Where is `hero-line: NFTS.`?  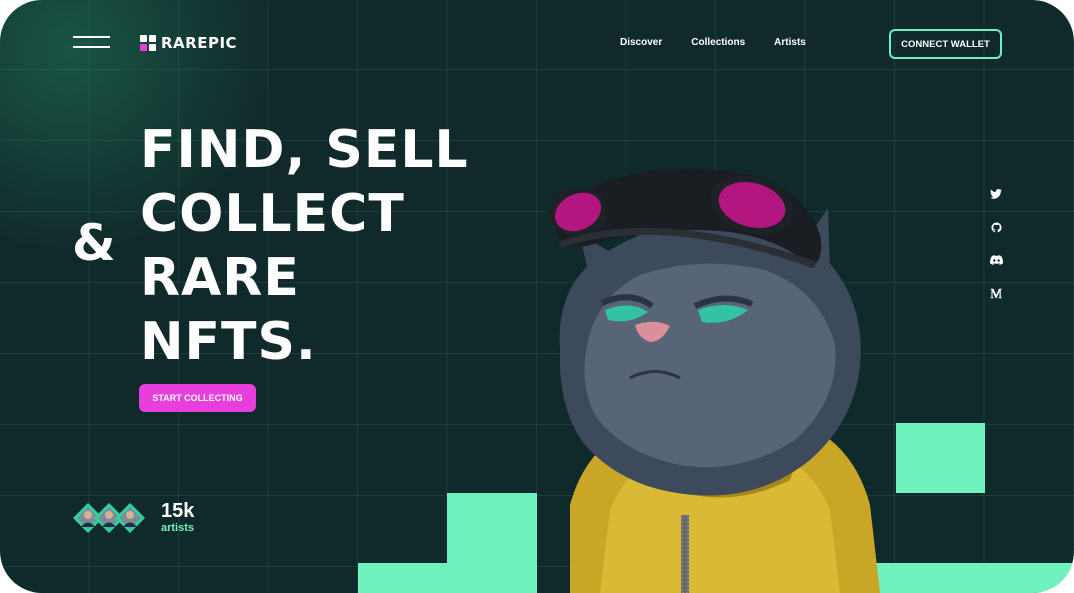 hero-line: NFTS. is located at coordinates (228, 342).